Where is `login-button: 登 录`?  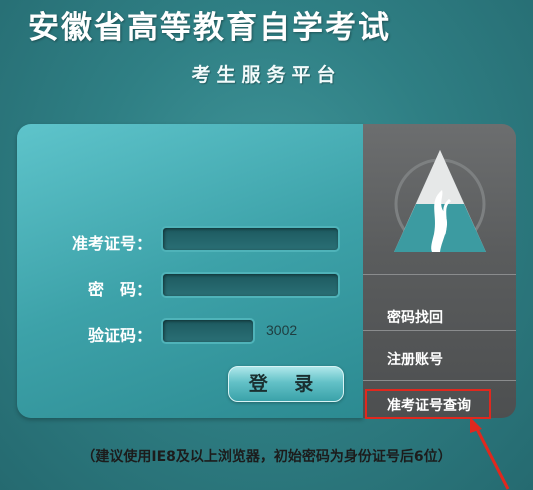 login-button: 登 录 is located at coordinates (286, 384).